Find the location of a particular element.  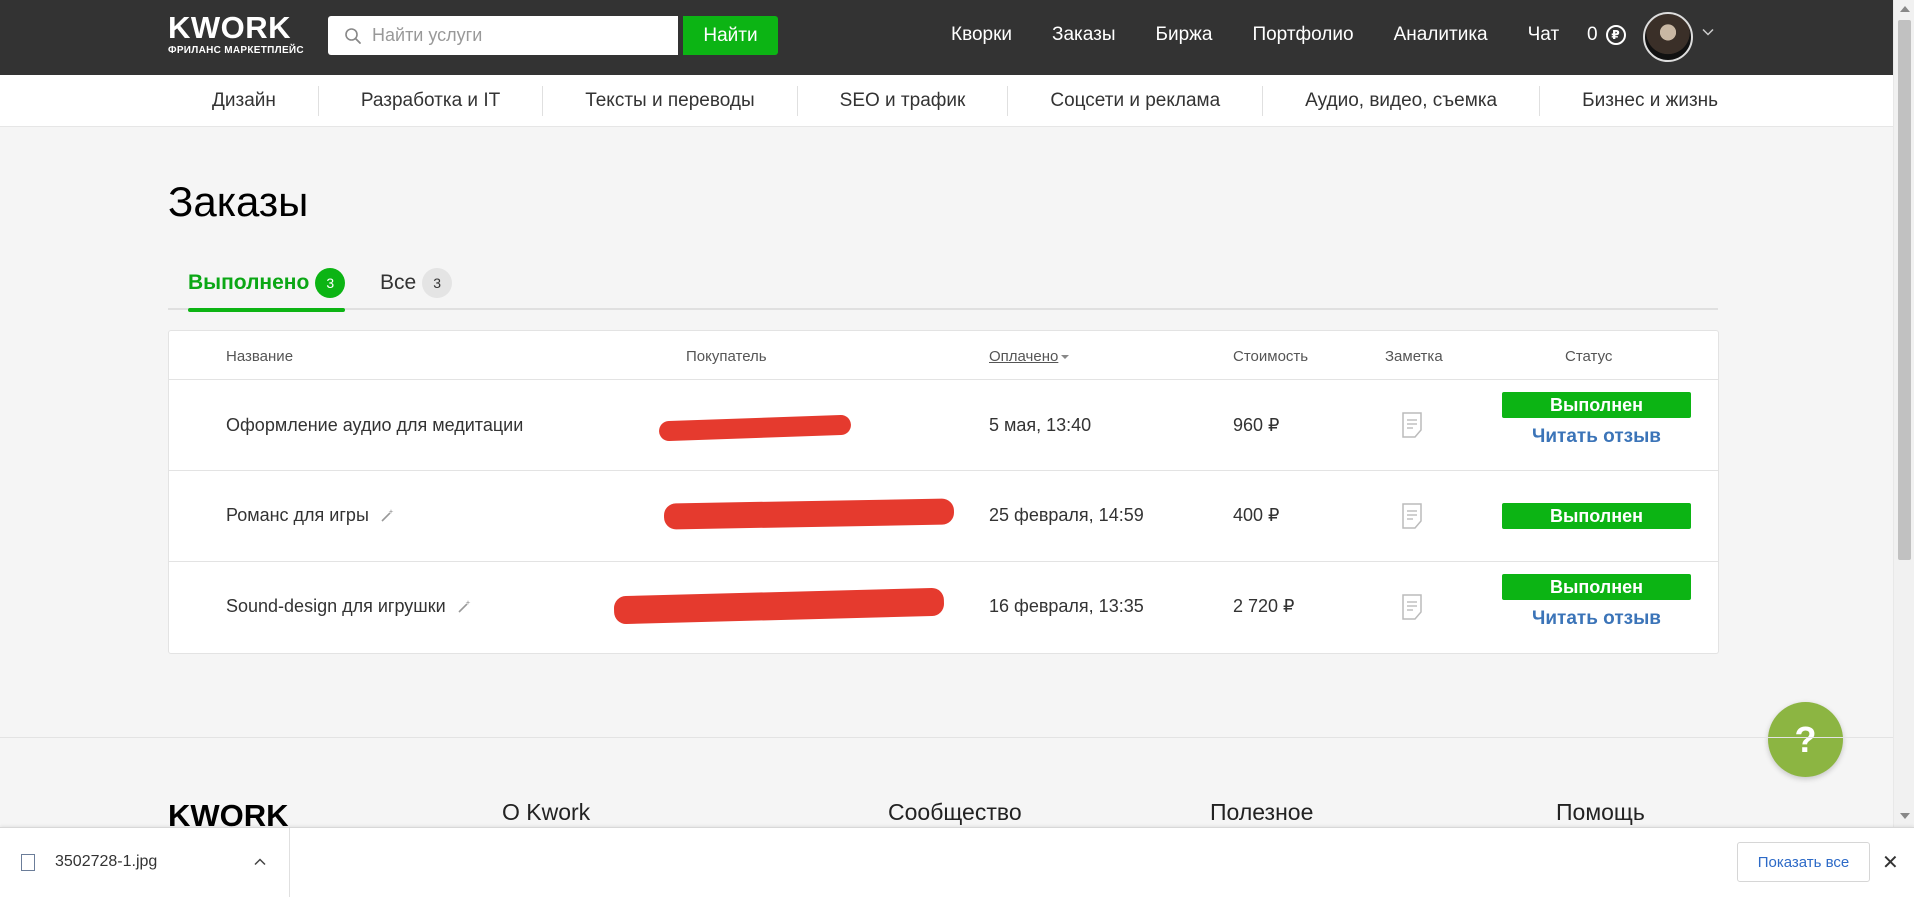

order-date: 25 февраля, 14:59 is located at coordinates (1066, 515).